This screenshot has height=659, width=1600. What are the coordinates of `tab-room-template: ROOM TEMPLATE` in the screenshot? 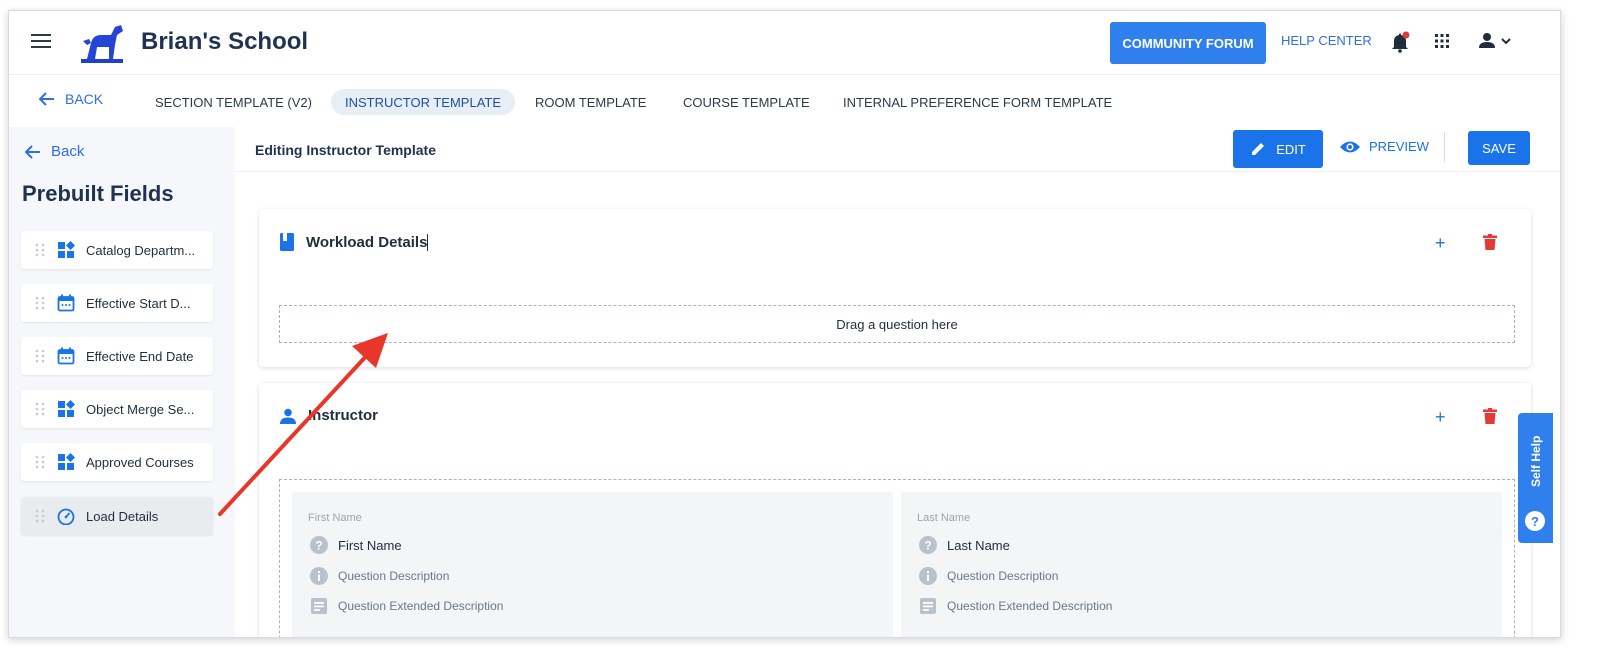 It's located at (590, 102).